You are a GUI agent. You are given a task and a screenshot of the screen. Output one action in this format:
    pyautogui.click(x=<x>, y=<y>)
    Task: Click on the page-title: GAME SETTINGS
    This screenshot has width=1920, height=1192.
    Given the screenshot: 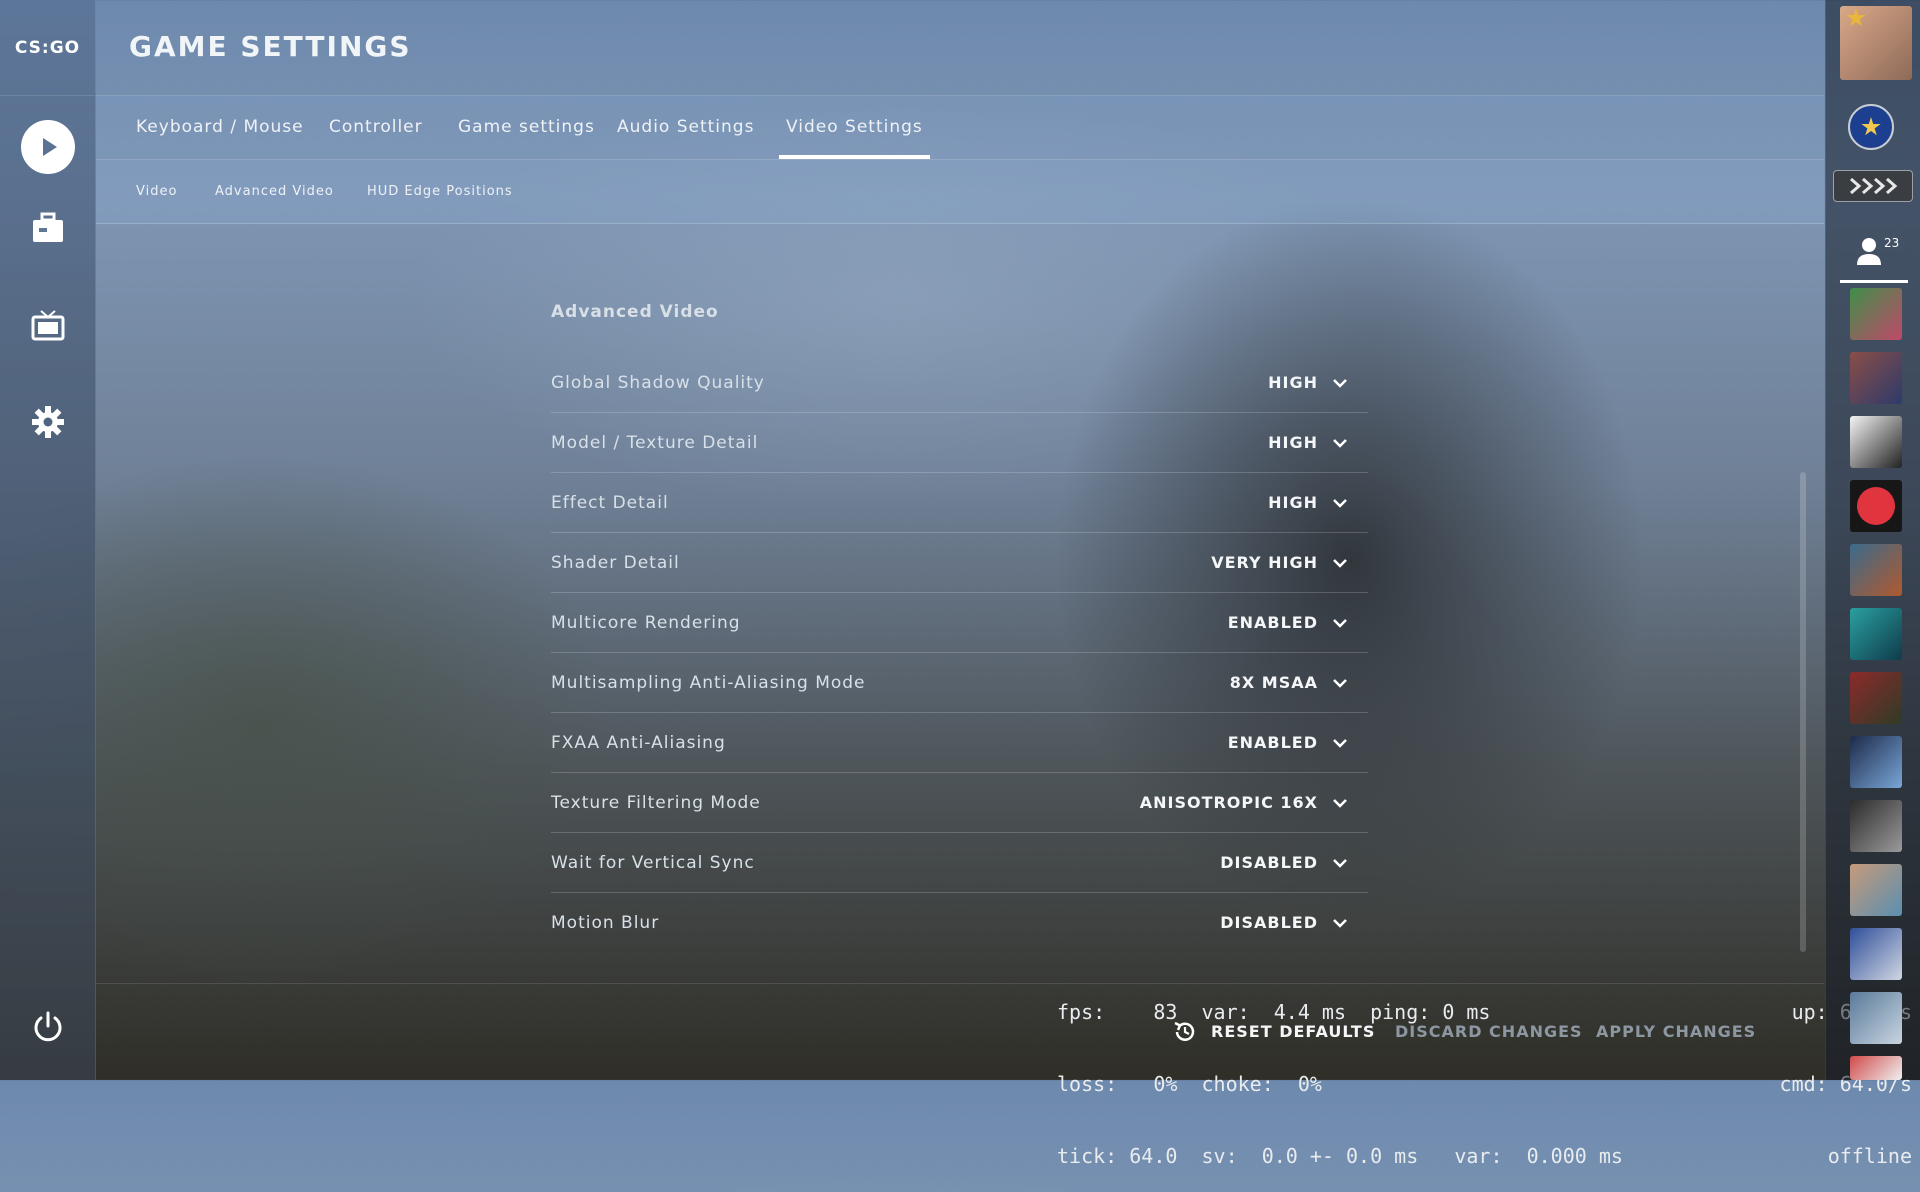 What is the action you would take?
    pyautogui.click(x=270, y=46)
    